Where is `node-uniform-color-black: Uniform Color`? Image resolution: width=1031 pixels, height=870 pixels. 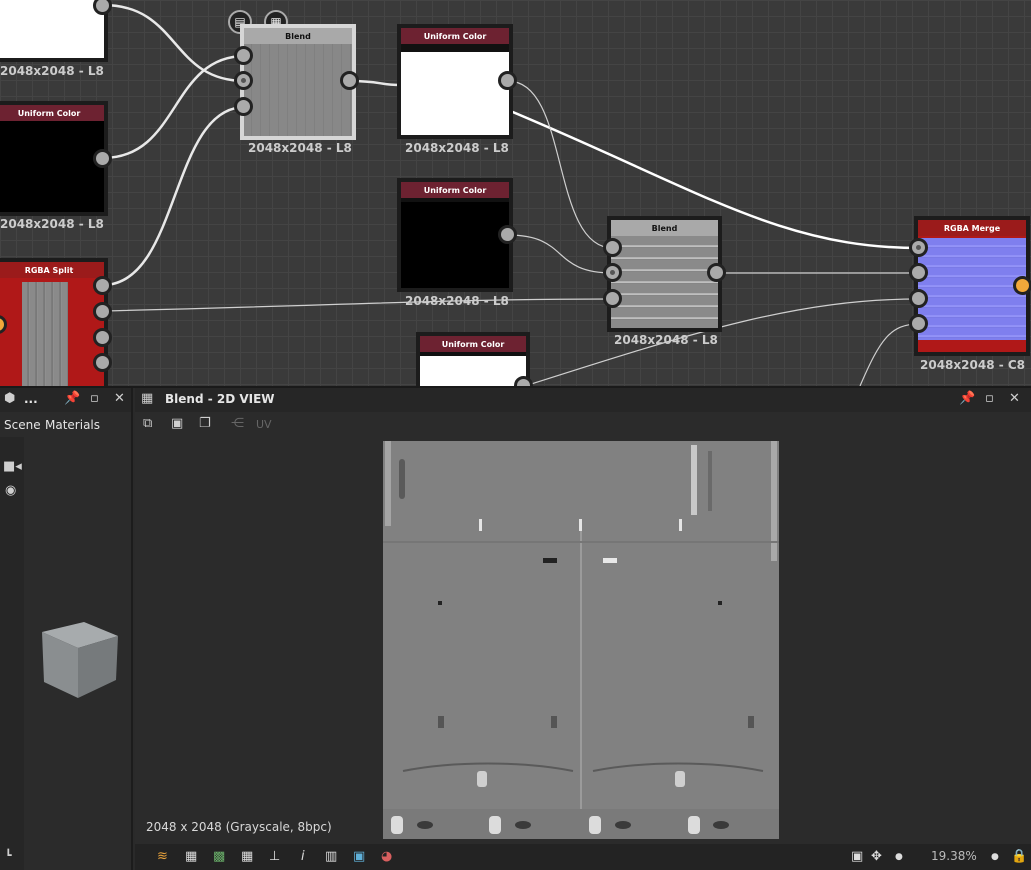 node-uniform-color-black: Uniform Color is located at coordinates (455, 235).